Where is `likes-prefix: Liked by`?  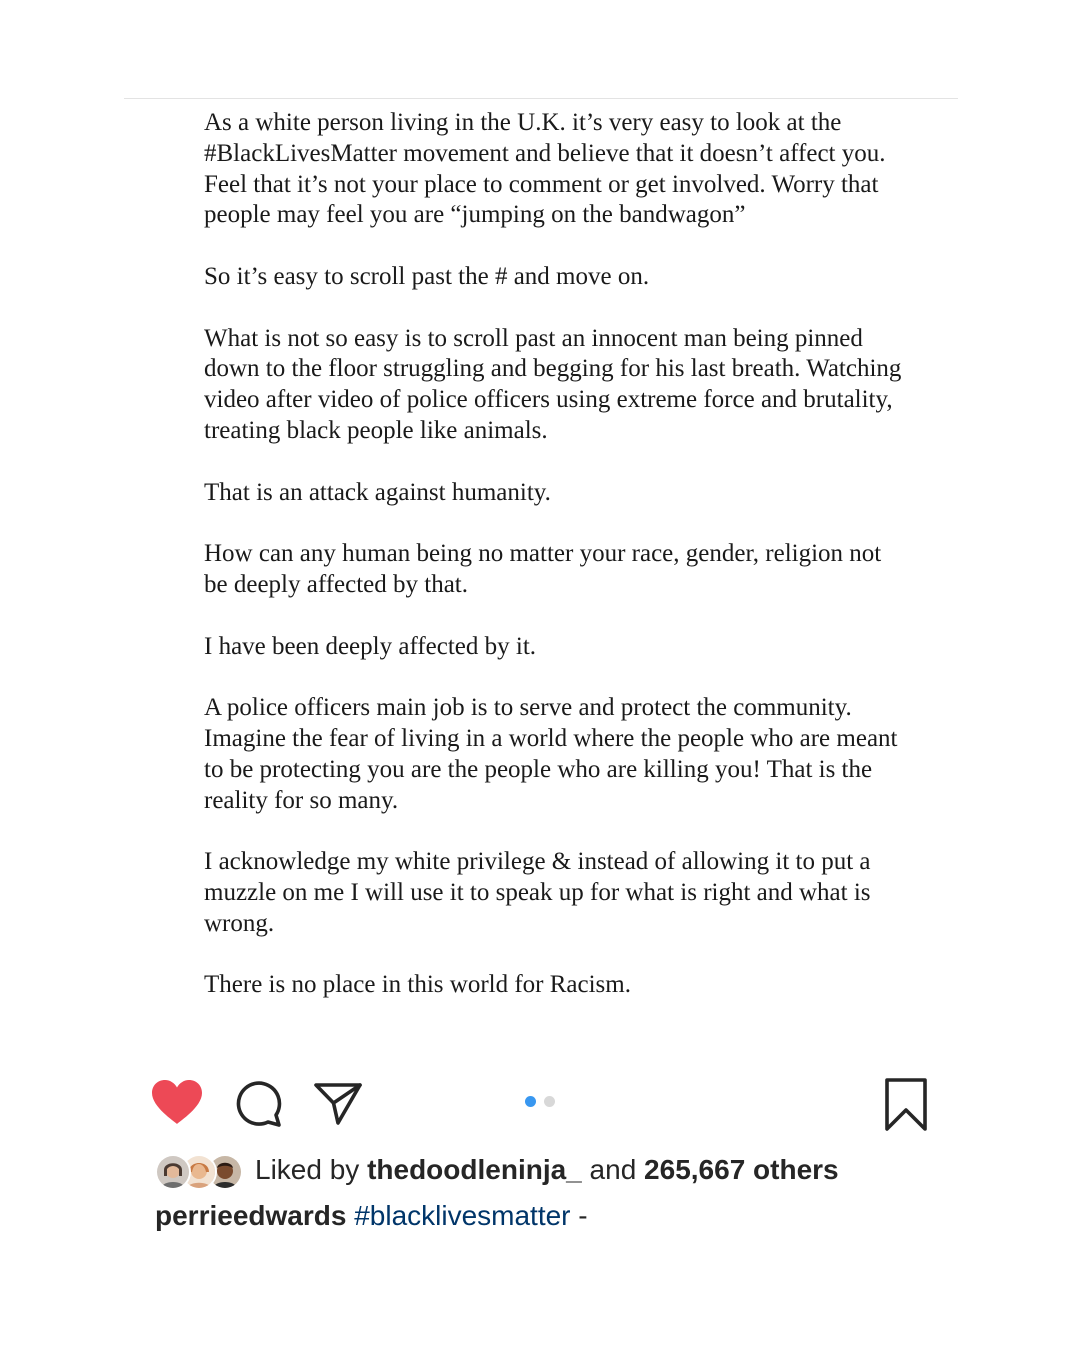 likes-prefix: Liked by is located at coordinates (307, 1169).